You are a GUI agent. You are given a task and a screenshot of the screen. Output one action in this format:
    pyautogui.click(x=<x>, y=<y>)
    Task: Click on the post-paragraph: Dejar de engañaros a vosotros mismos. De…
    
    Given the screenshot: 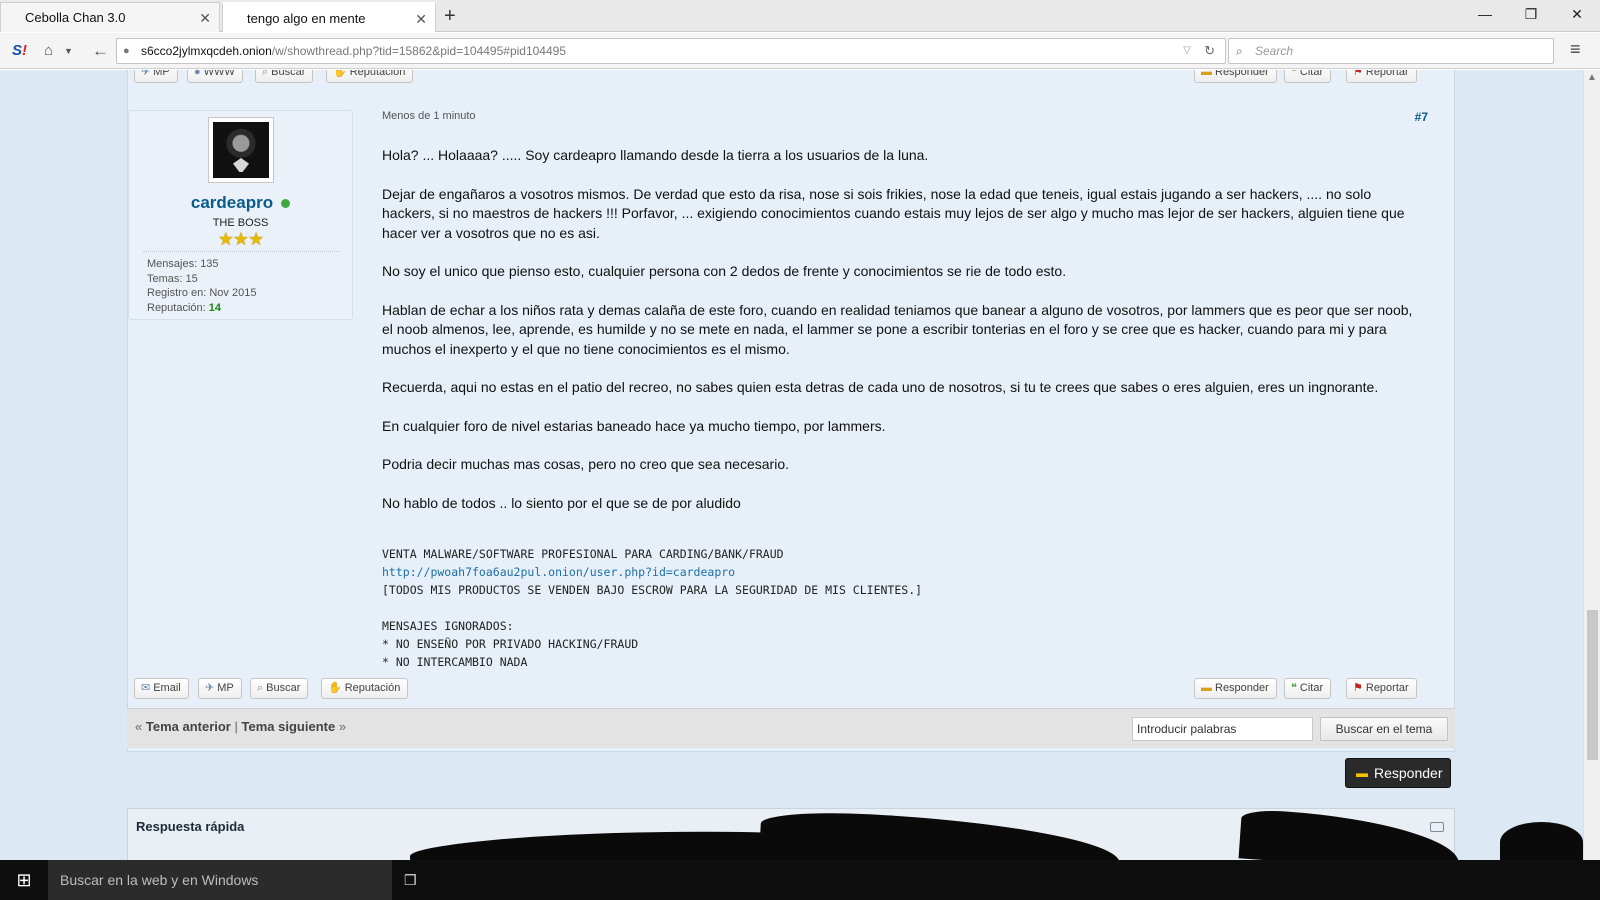 What is the action you would take?
    pyautogui.click(x=893, y=213)
    